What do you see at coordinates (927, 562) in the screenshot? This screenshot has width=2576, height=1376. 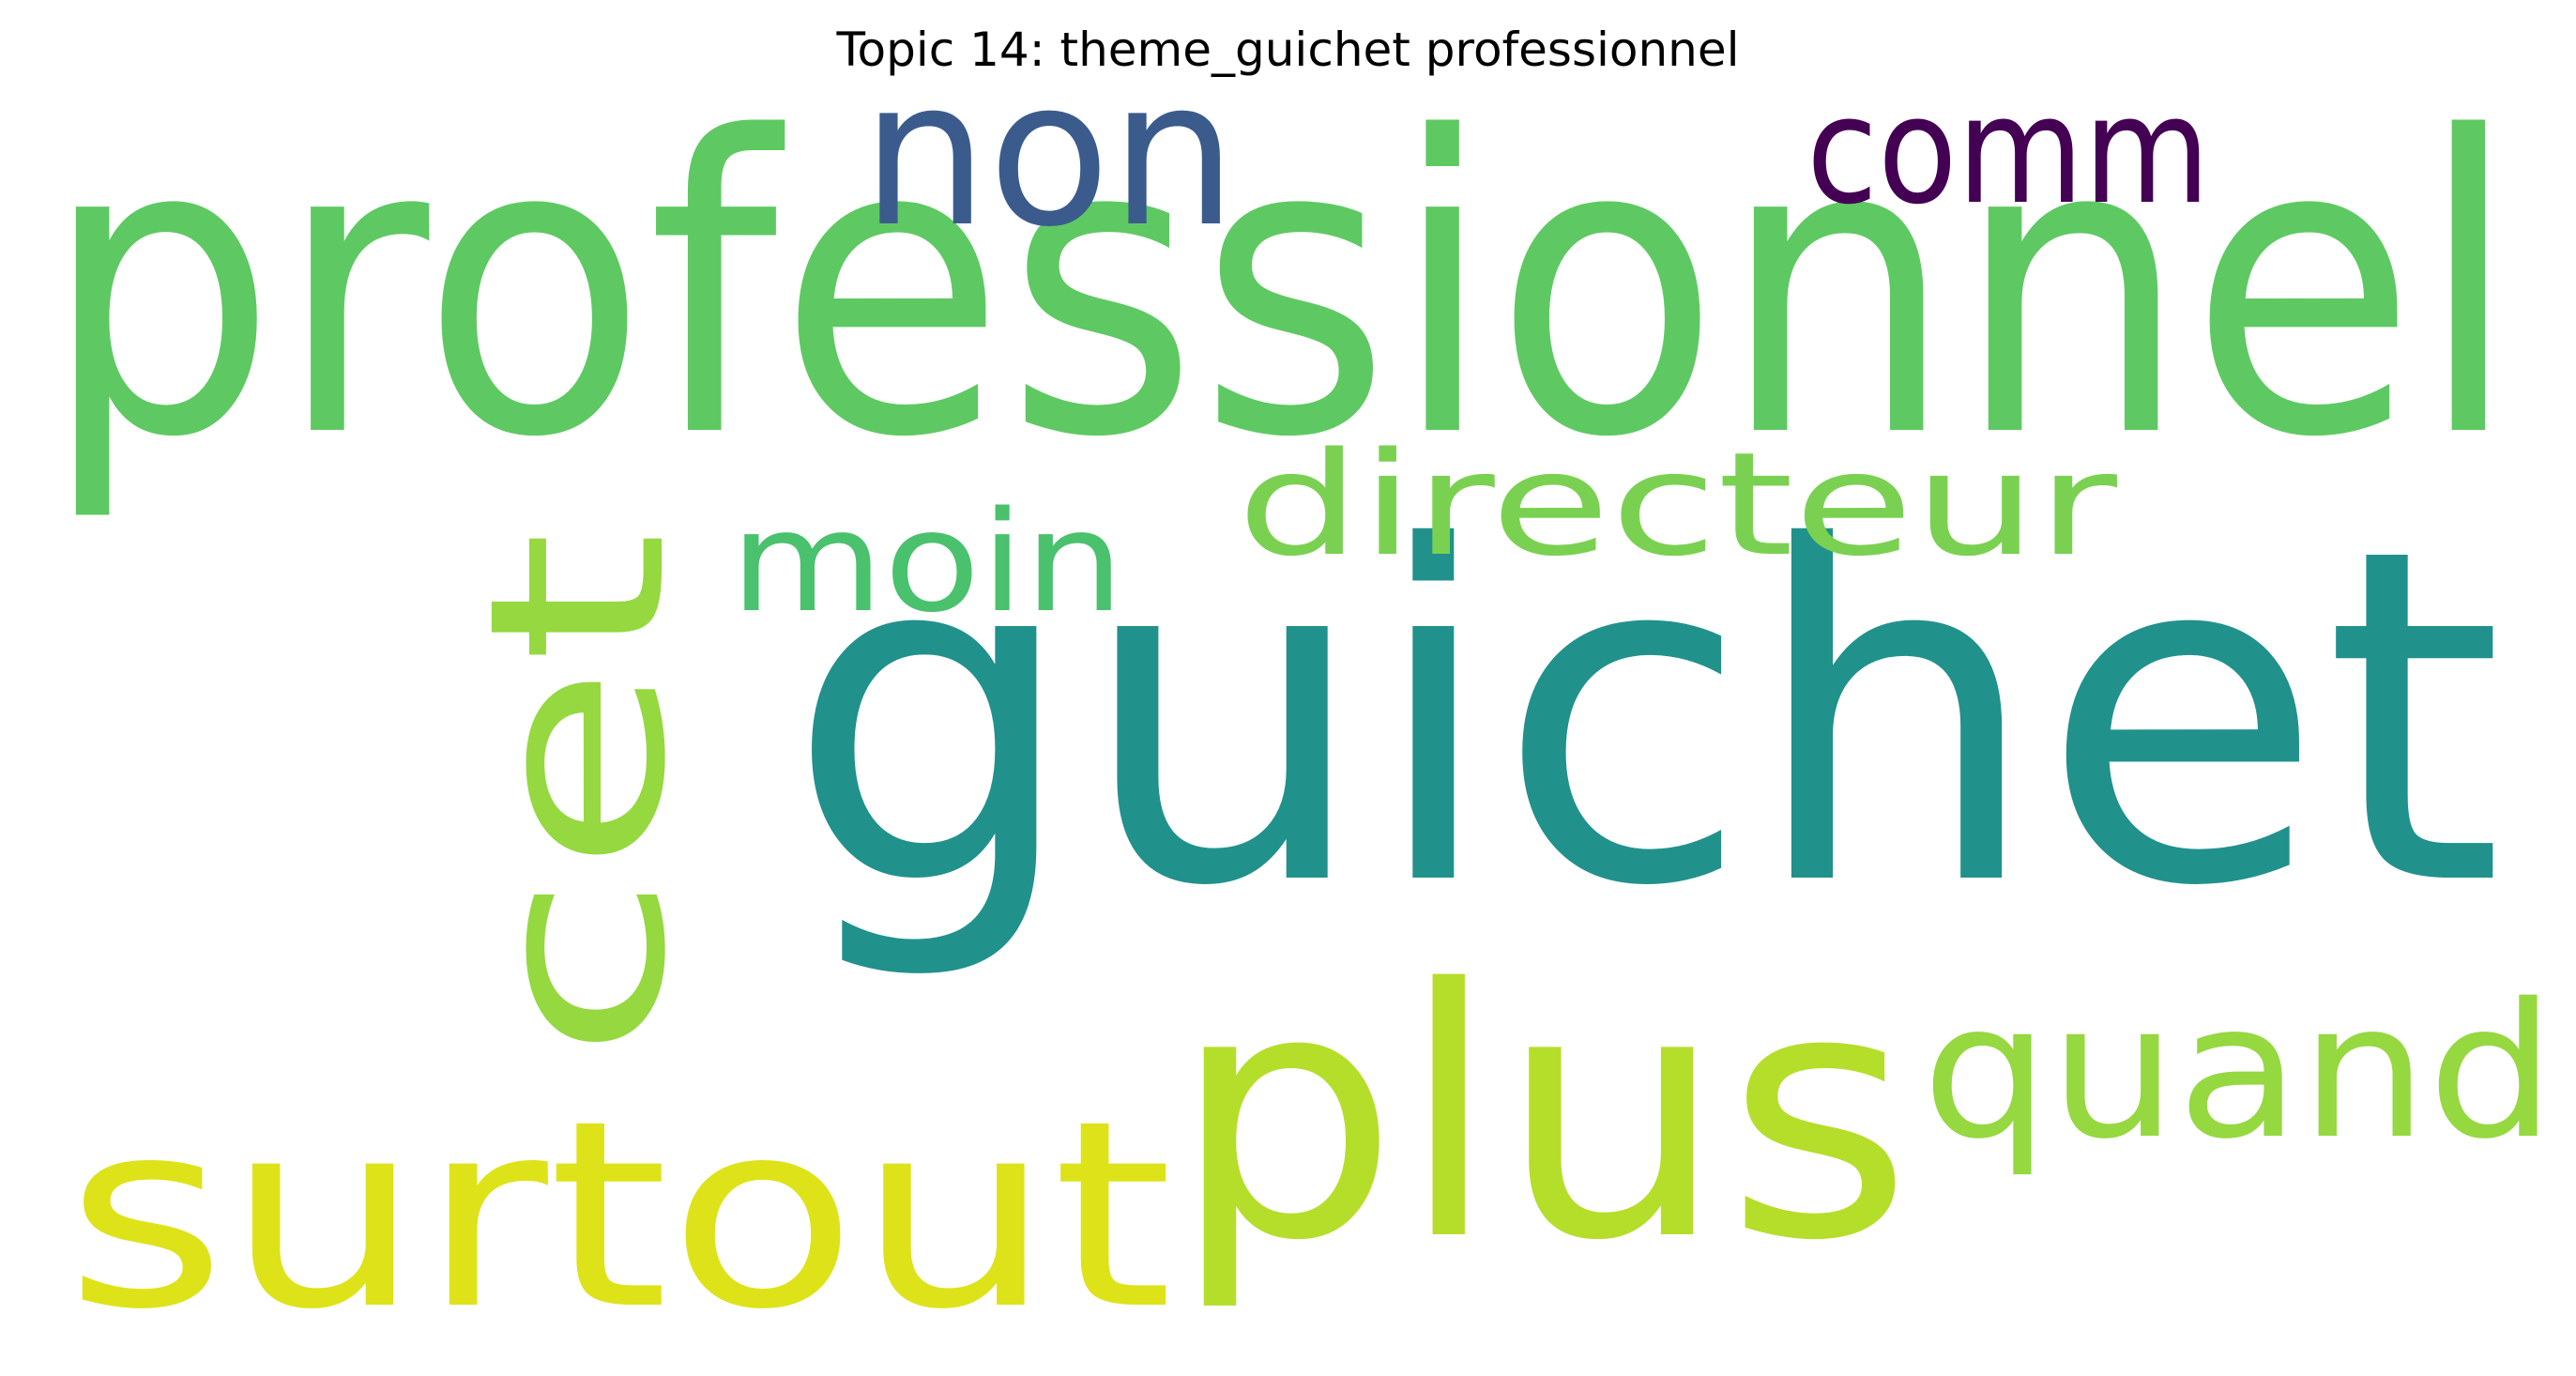 I see `word-moin: moin` at bounding box center [927, 562].